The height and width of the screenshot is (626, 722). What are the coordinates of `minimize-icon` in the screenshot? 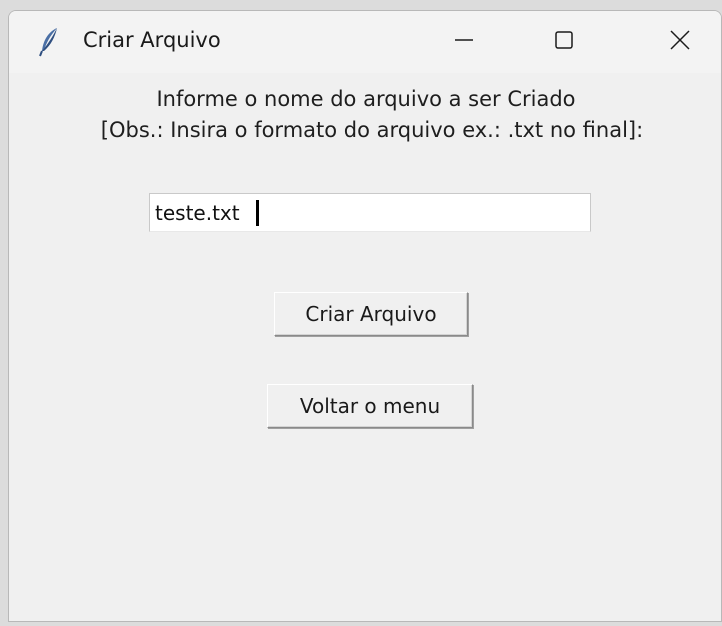 It's located at (464, 42).